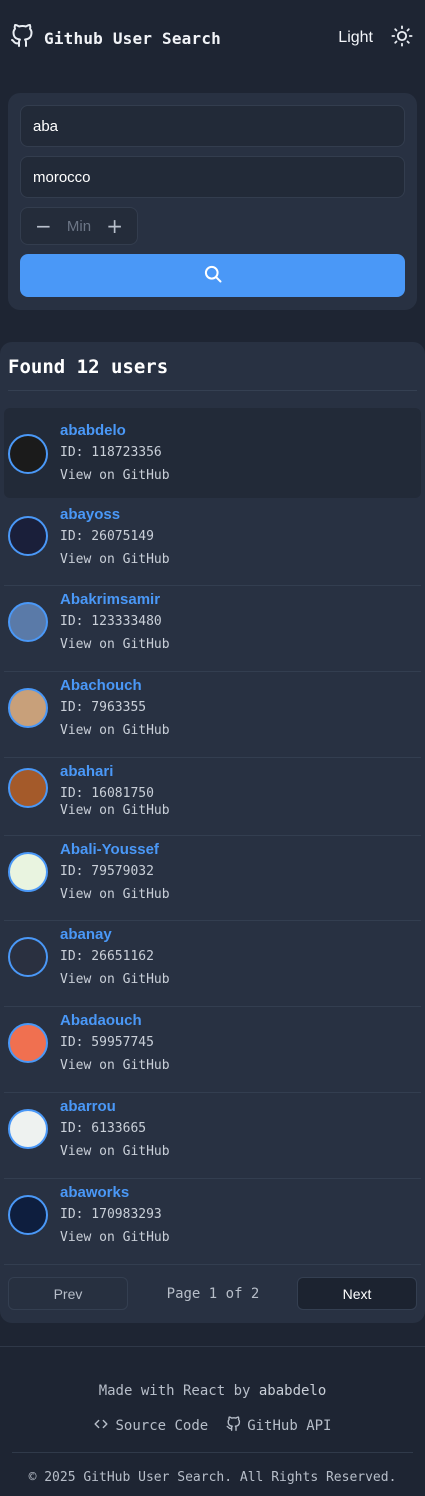 The width and height of the screenshot is (425, 1496). Describe the element at coordinates (107, 871) in the screenshot. I see `user-id: ID: 79579032` at that location.